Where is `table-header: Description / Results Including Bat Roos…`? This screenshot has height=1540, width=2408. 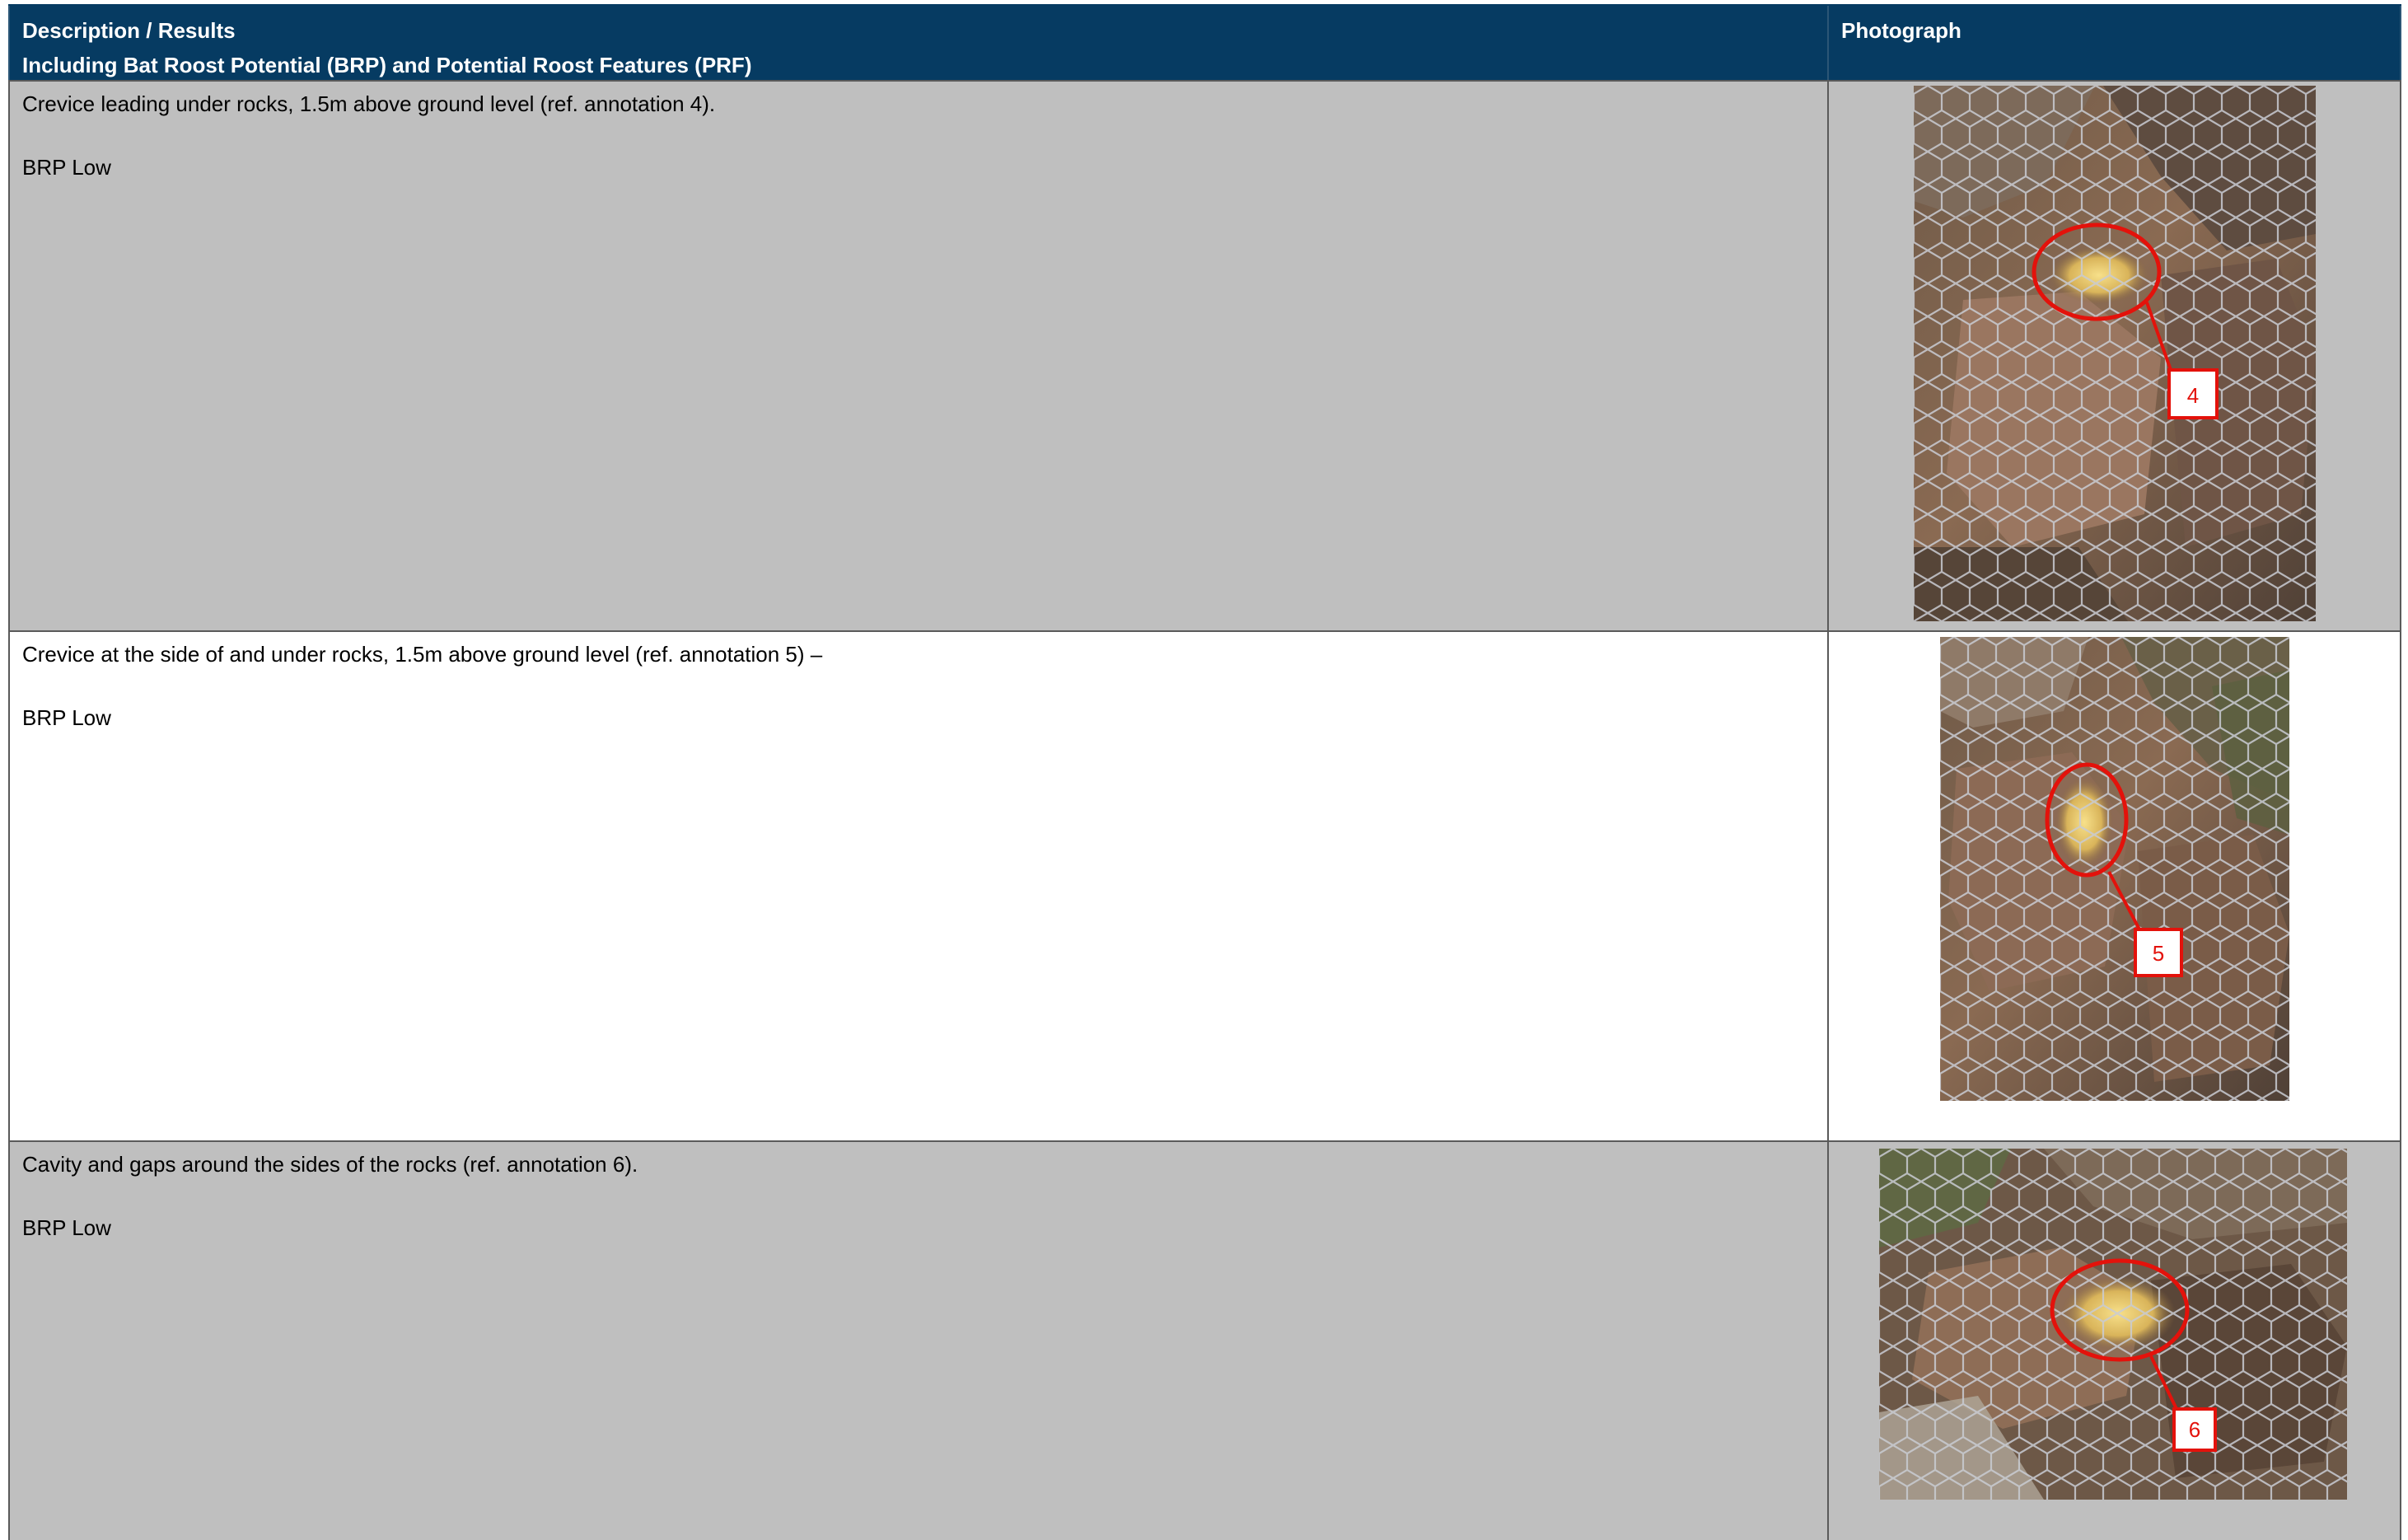 table-header: Description / Results Including Bat Roos… is located at coordinates (1204, 43).